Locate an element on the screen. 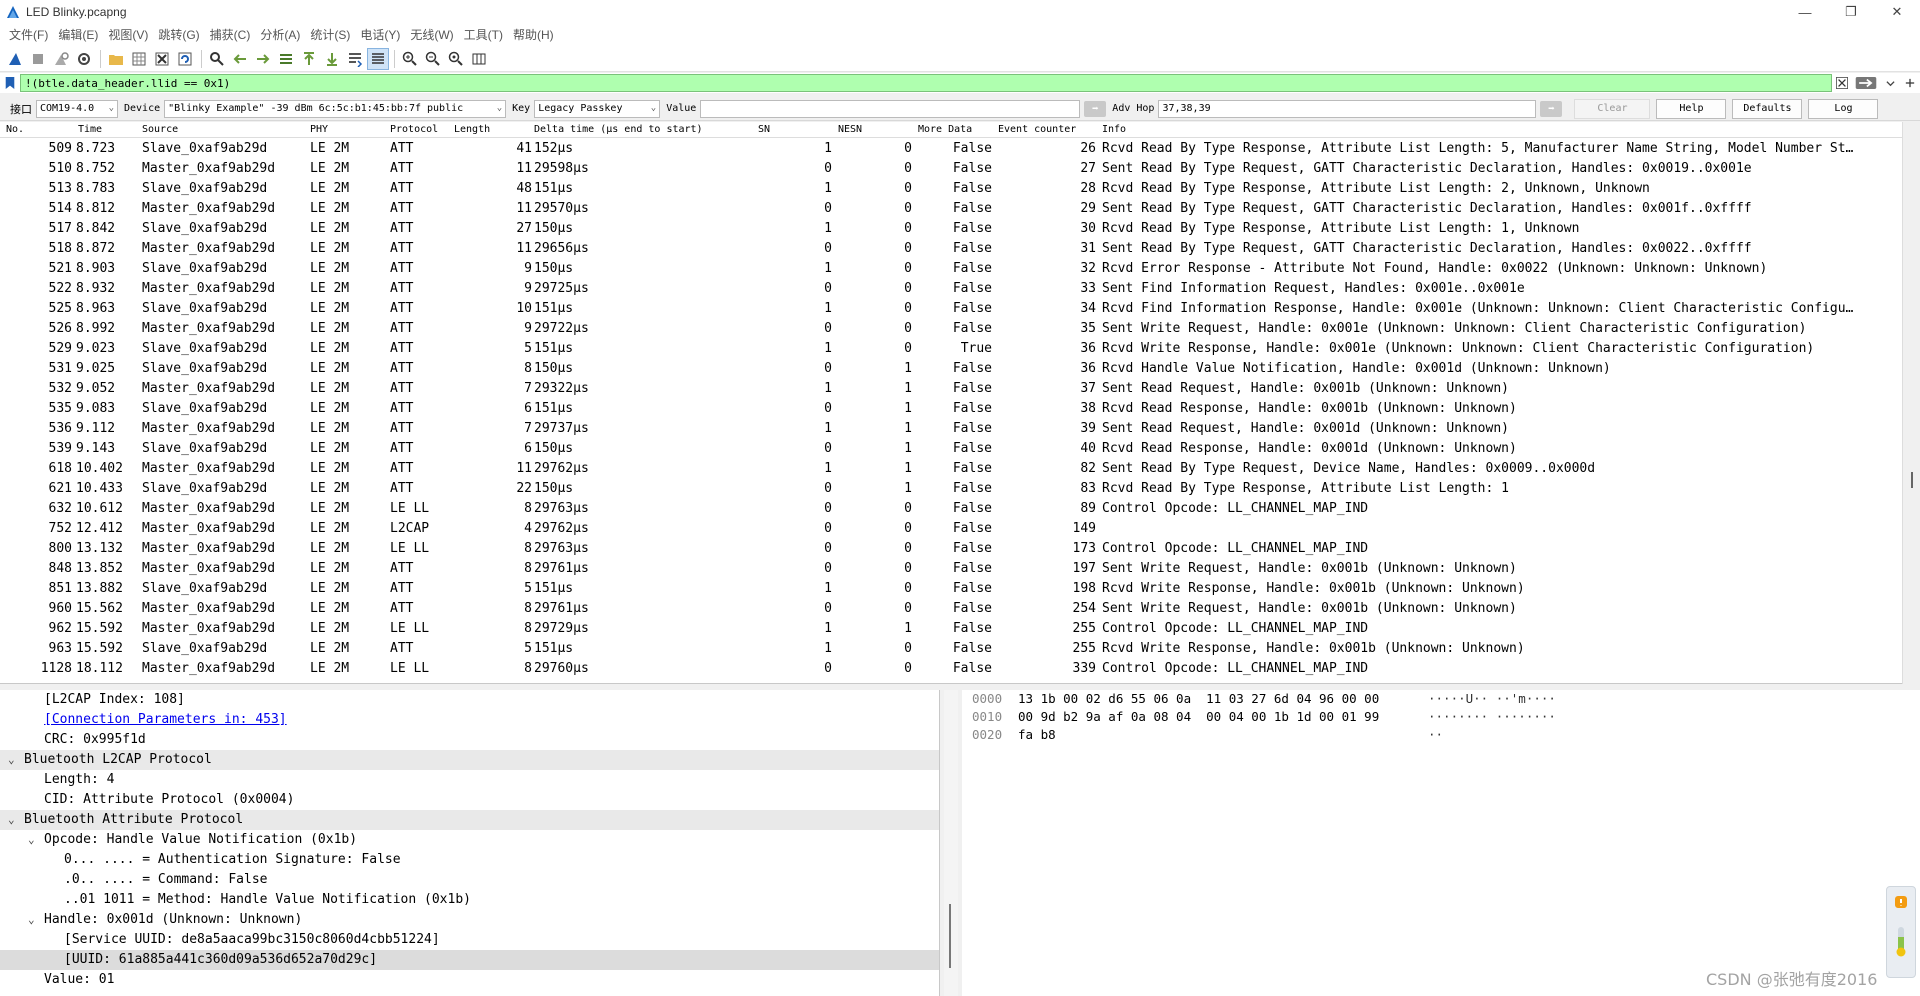 The image size is (1920, 996). detail-tree-item: ⌄ Bluetooth Attribute Protocol is located at coordinates (469, 820).